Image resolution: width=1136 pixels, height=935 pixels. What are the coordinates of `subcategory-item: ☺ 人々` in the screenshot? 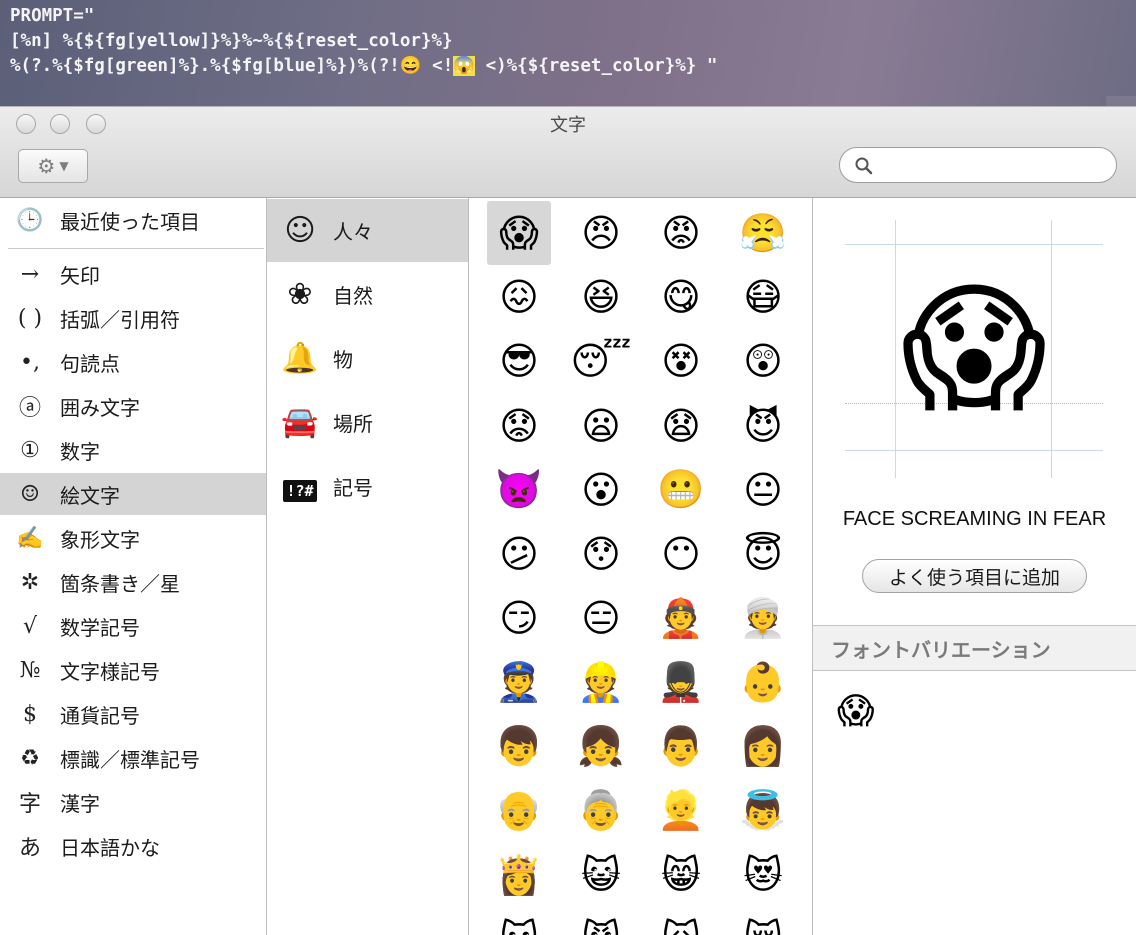 It's located at (367, 230).